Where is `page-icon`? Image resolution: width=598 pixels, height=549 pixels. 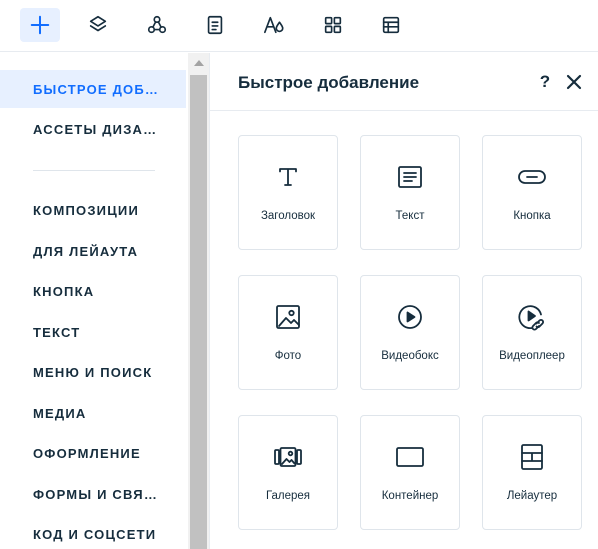
page-icon is located at coordinates (215, 25).